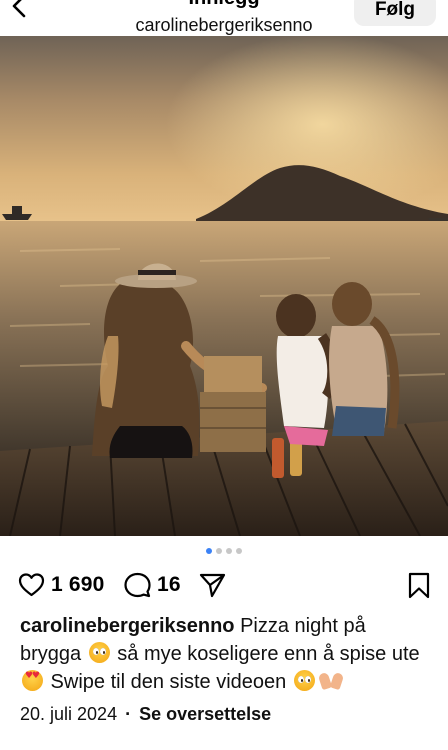  What do you see at coordinates (395, 13) in the screenshot?
I see `follow-button: Følg` at bounding box center [395, 13].